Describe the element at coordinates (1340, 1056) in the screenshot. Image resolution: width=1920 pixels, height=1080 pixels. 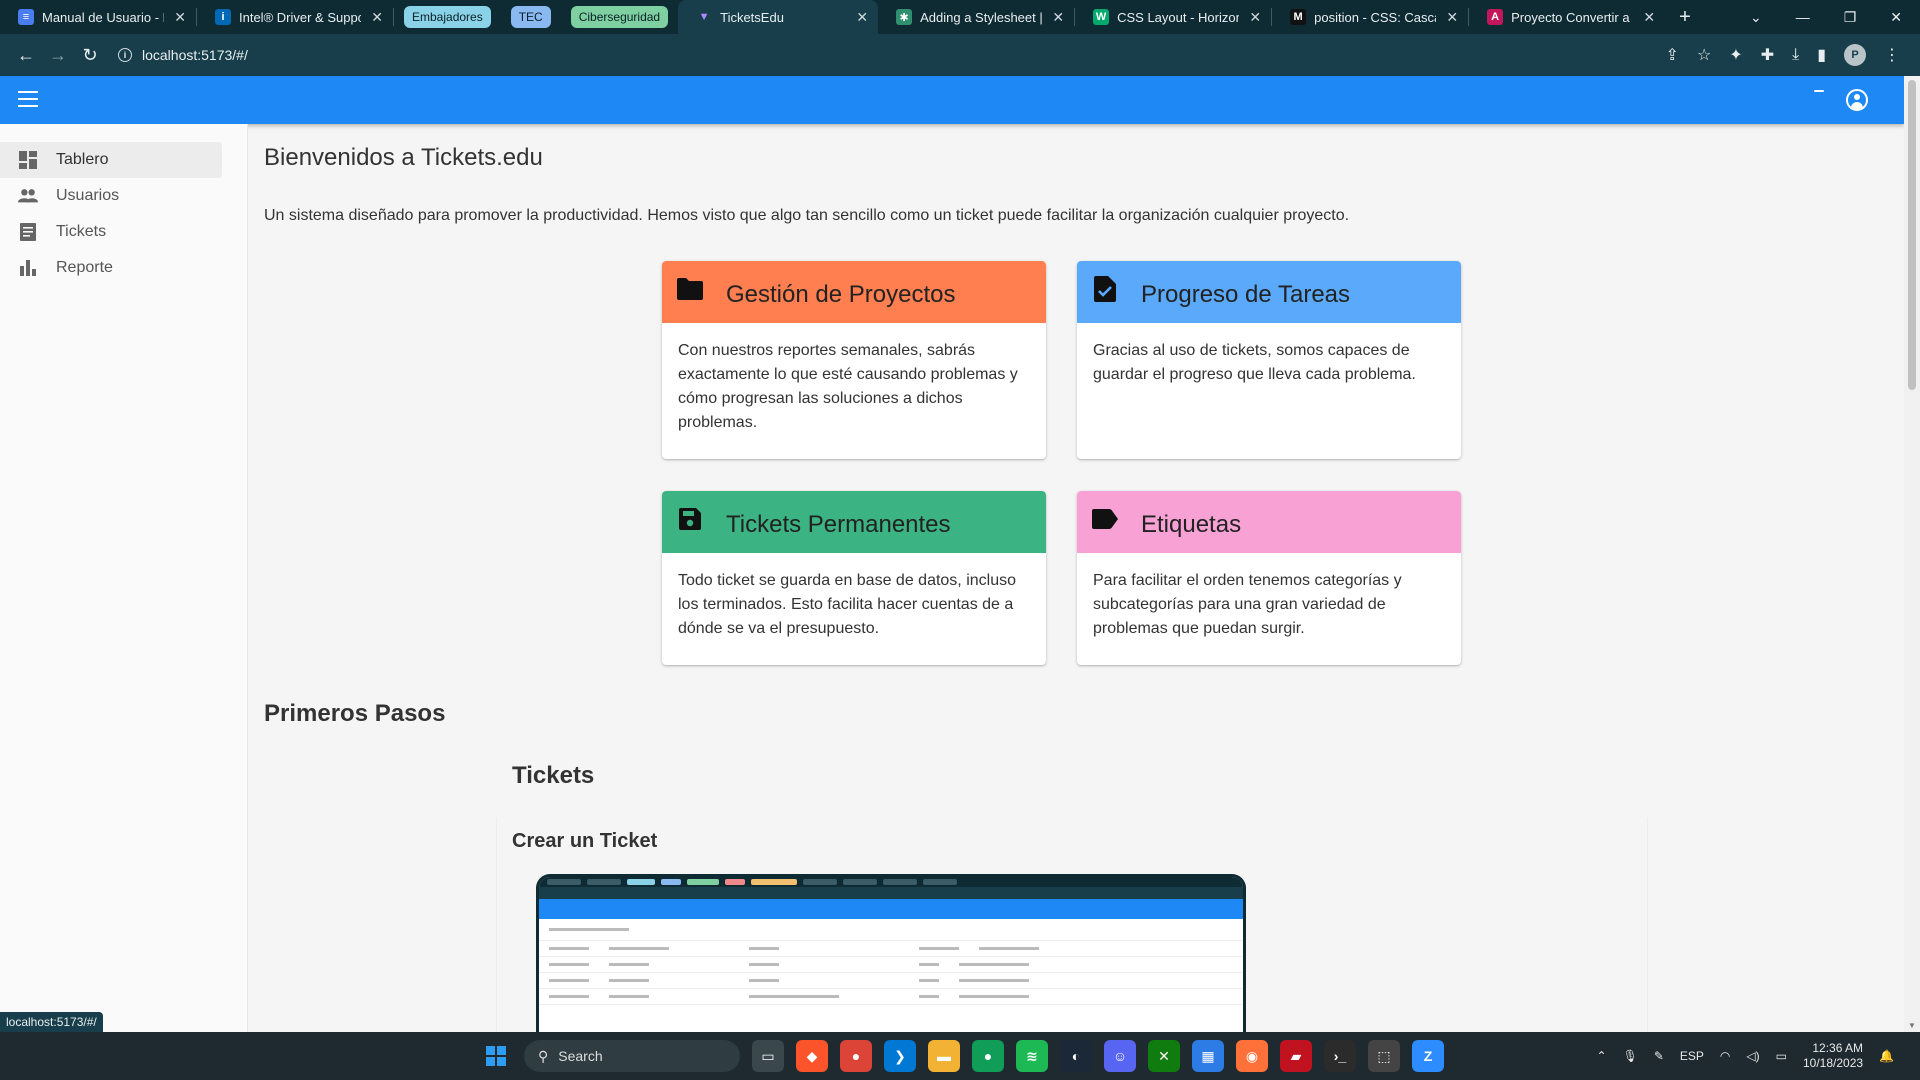
I see `terminal-icon: ›_` at that location.